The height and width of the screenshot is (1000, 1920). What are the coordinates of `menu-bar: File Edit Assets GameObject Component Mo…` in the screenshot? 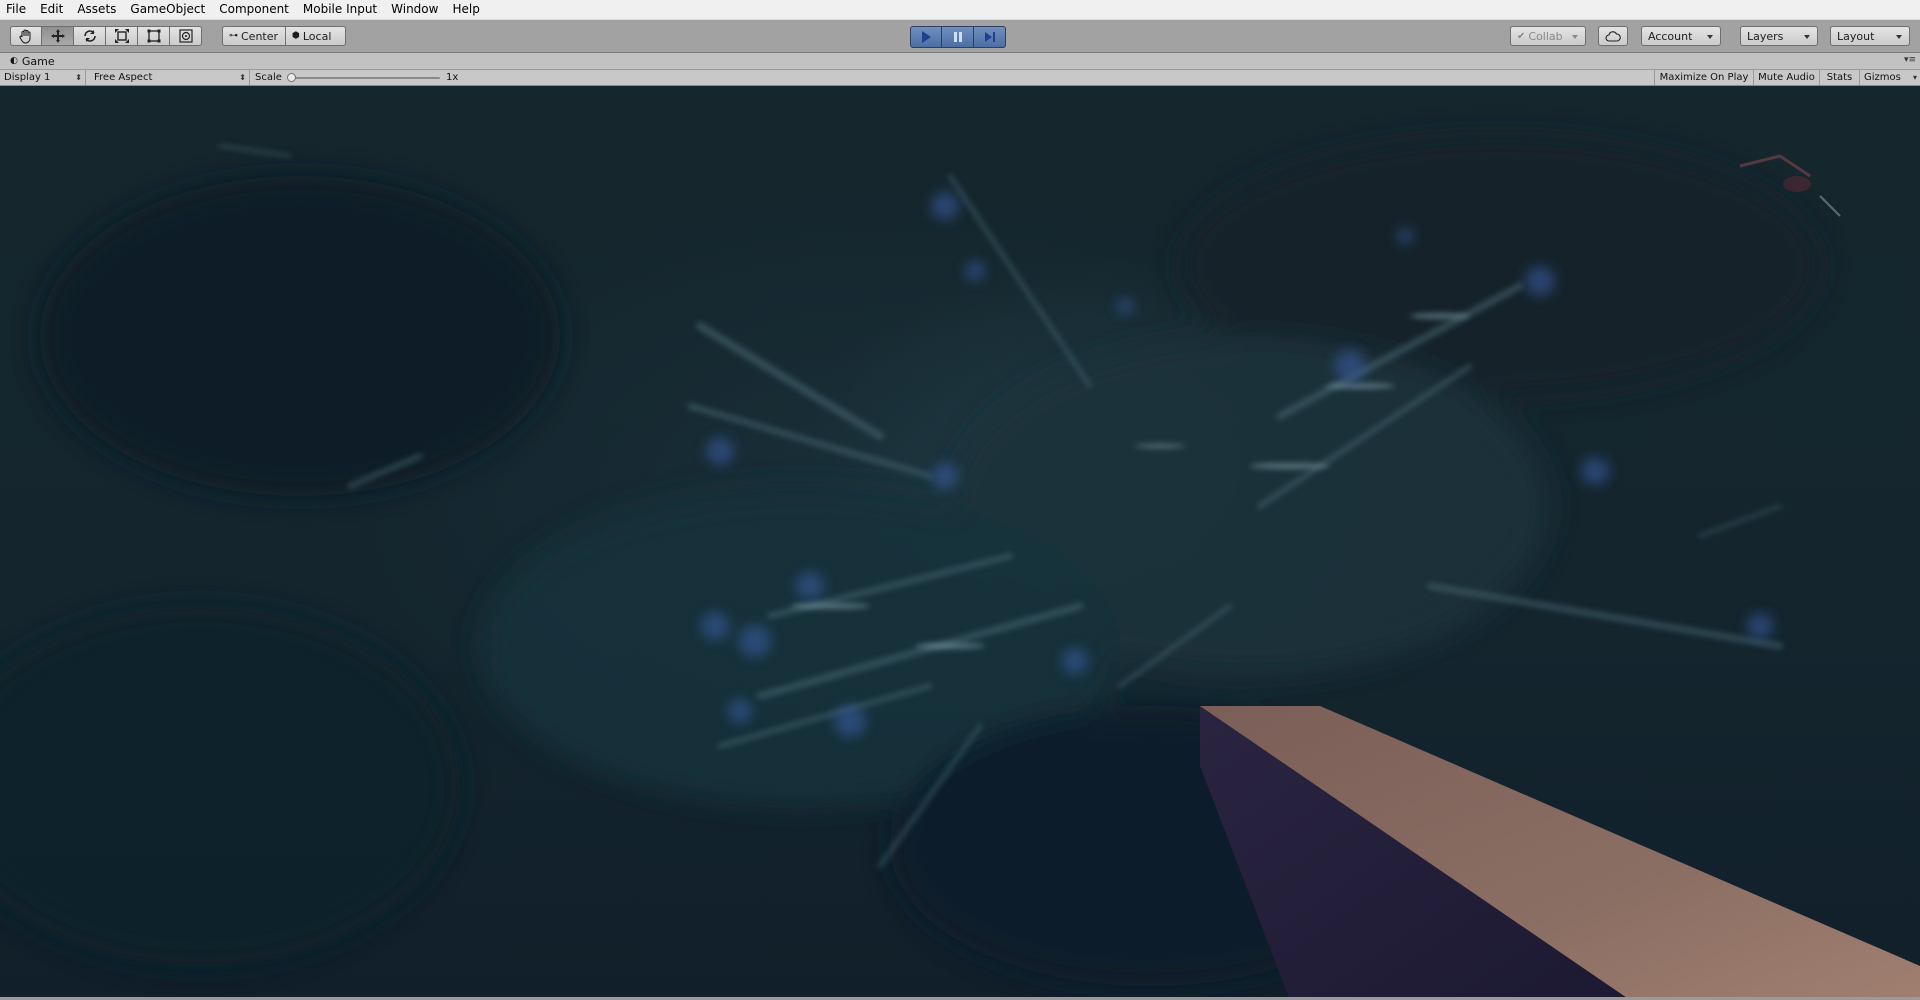 It's located at (960, 10).